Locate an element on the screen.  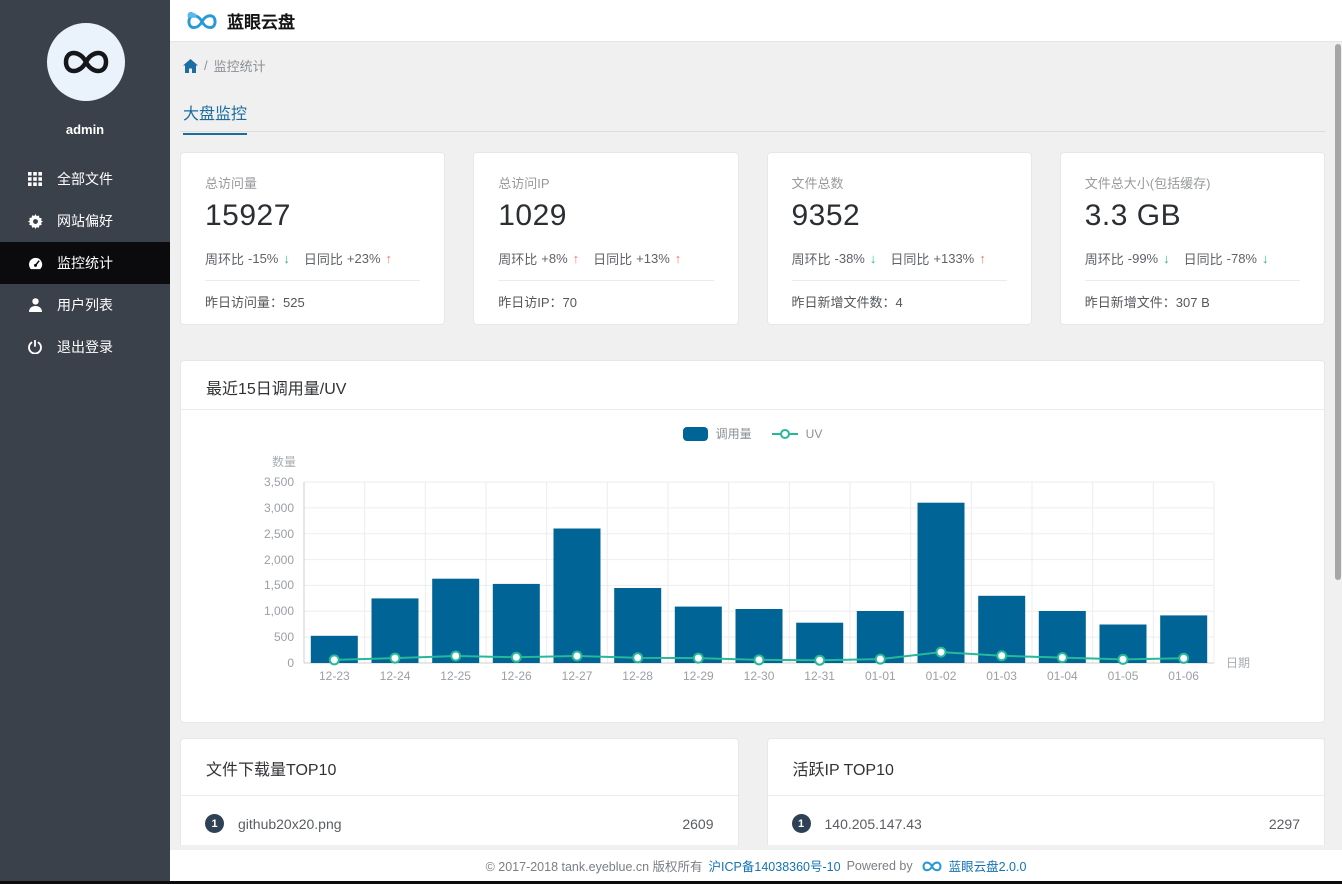
sidebar-item-label: 用户列表 is located at coordinates (85, 305).